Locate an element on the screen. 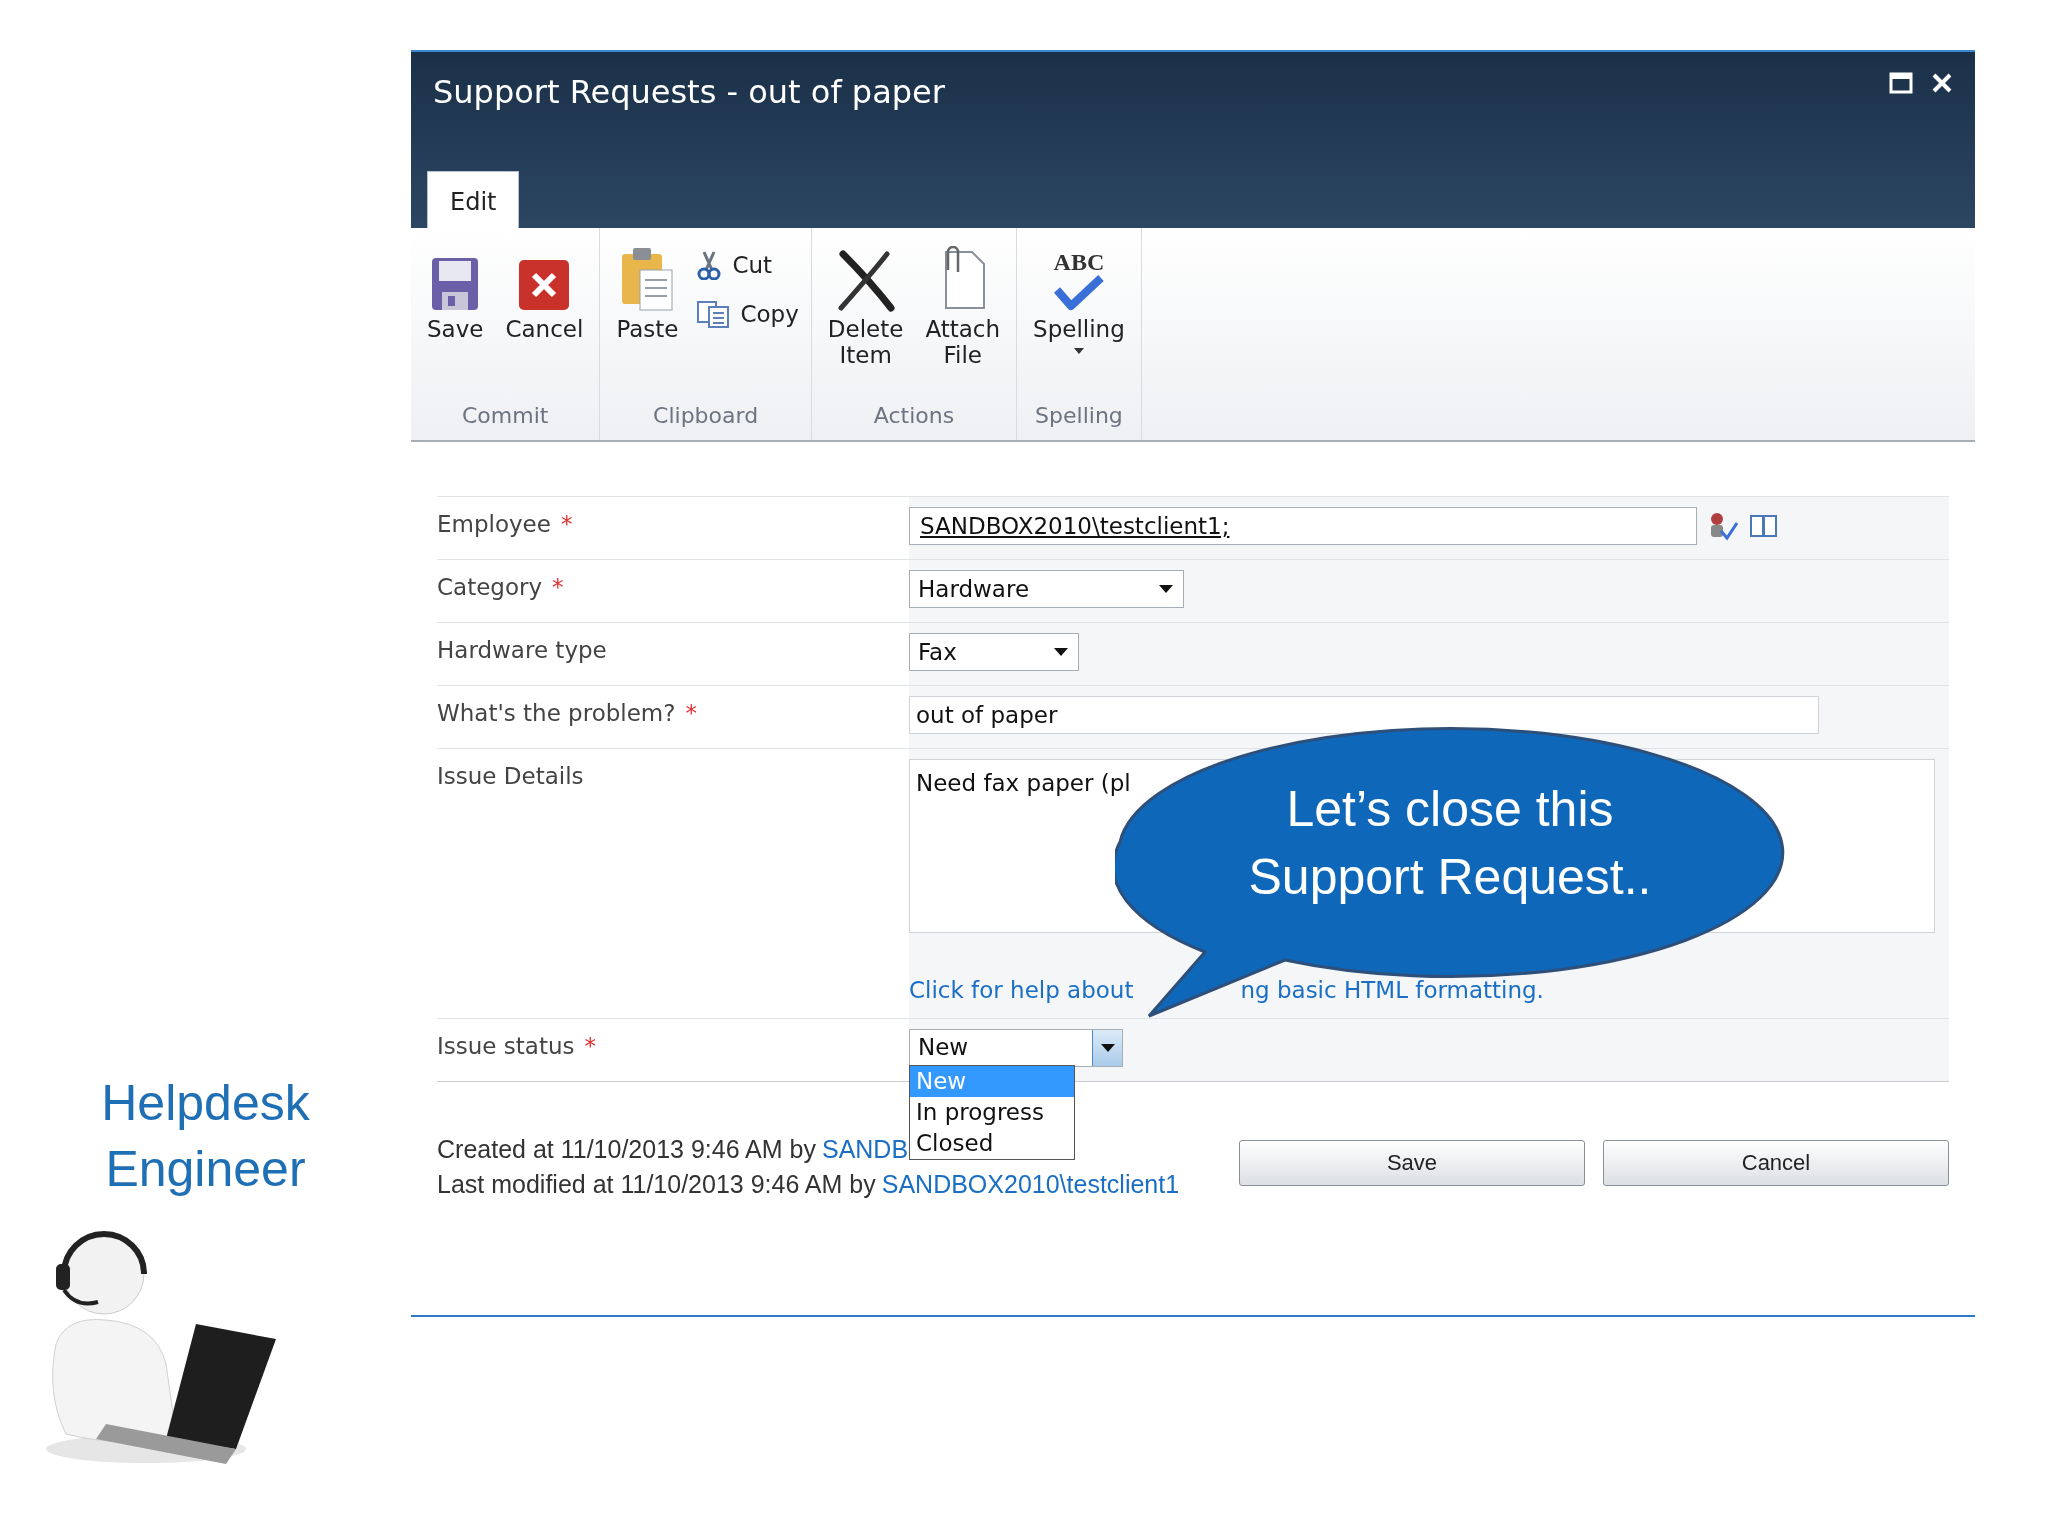 The image size is (2048, 1536). maximize-icon is located at coordinates (1901, 83).